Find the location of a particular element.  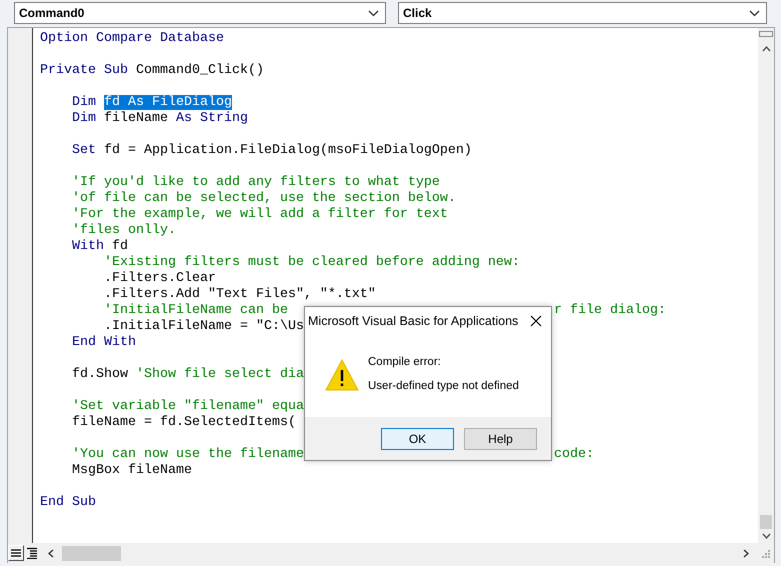

code-line: Private Sub Command0_Click() is located at coordinates (152, 71).